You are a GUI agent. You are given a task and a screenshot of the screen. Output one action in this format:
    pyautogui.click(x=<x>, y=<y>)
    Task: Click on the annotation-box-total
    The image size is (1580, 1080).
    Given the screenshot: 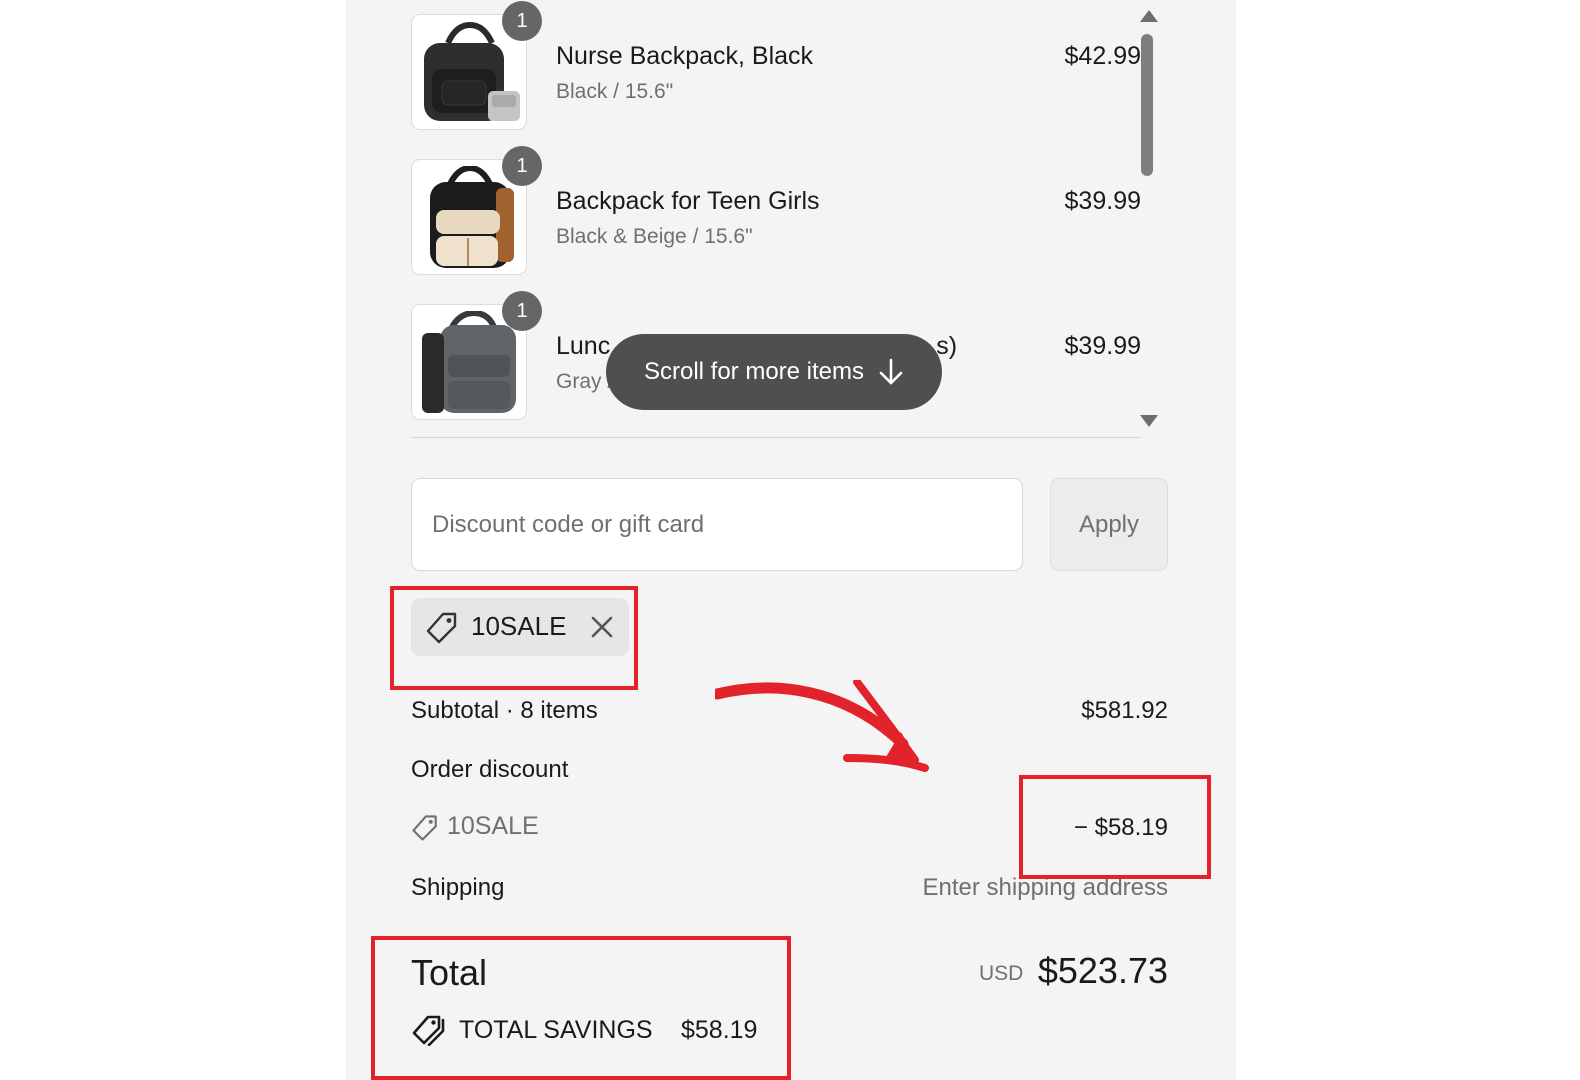 What is the action you would take?
    pyautogui.click(x=581, y=1008)
    